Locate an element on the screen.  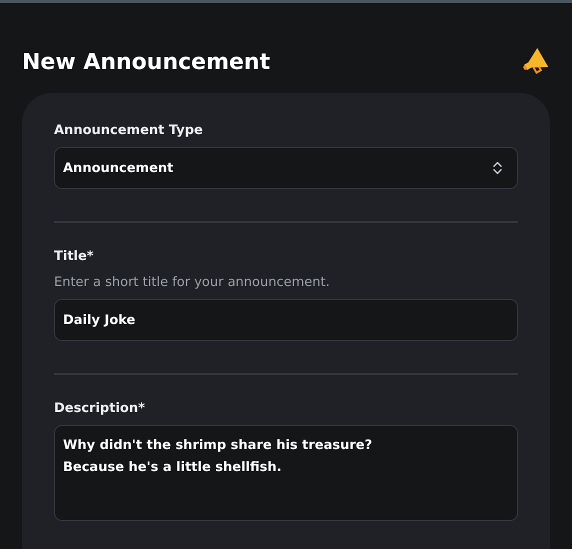
field-label: Title* is located at coordinates (74, 256).